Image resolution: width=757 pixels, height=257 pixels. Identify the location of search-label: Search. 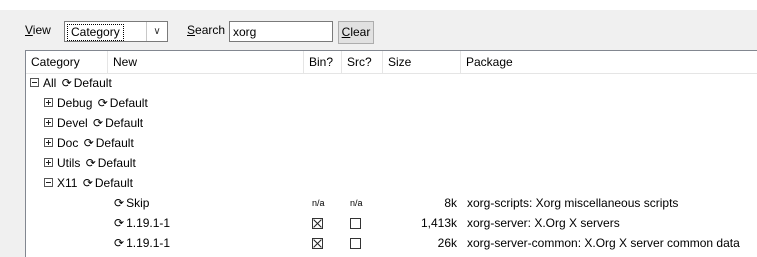
(206, 30).